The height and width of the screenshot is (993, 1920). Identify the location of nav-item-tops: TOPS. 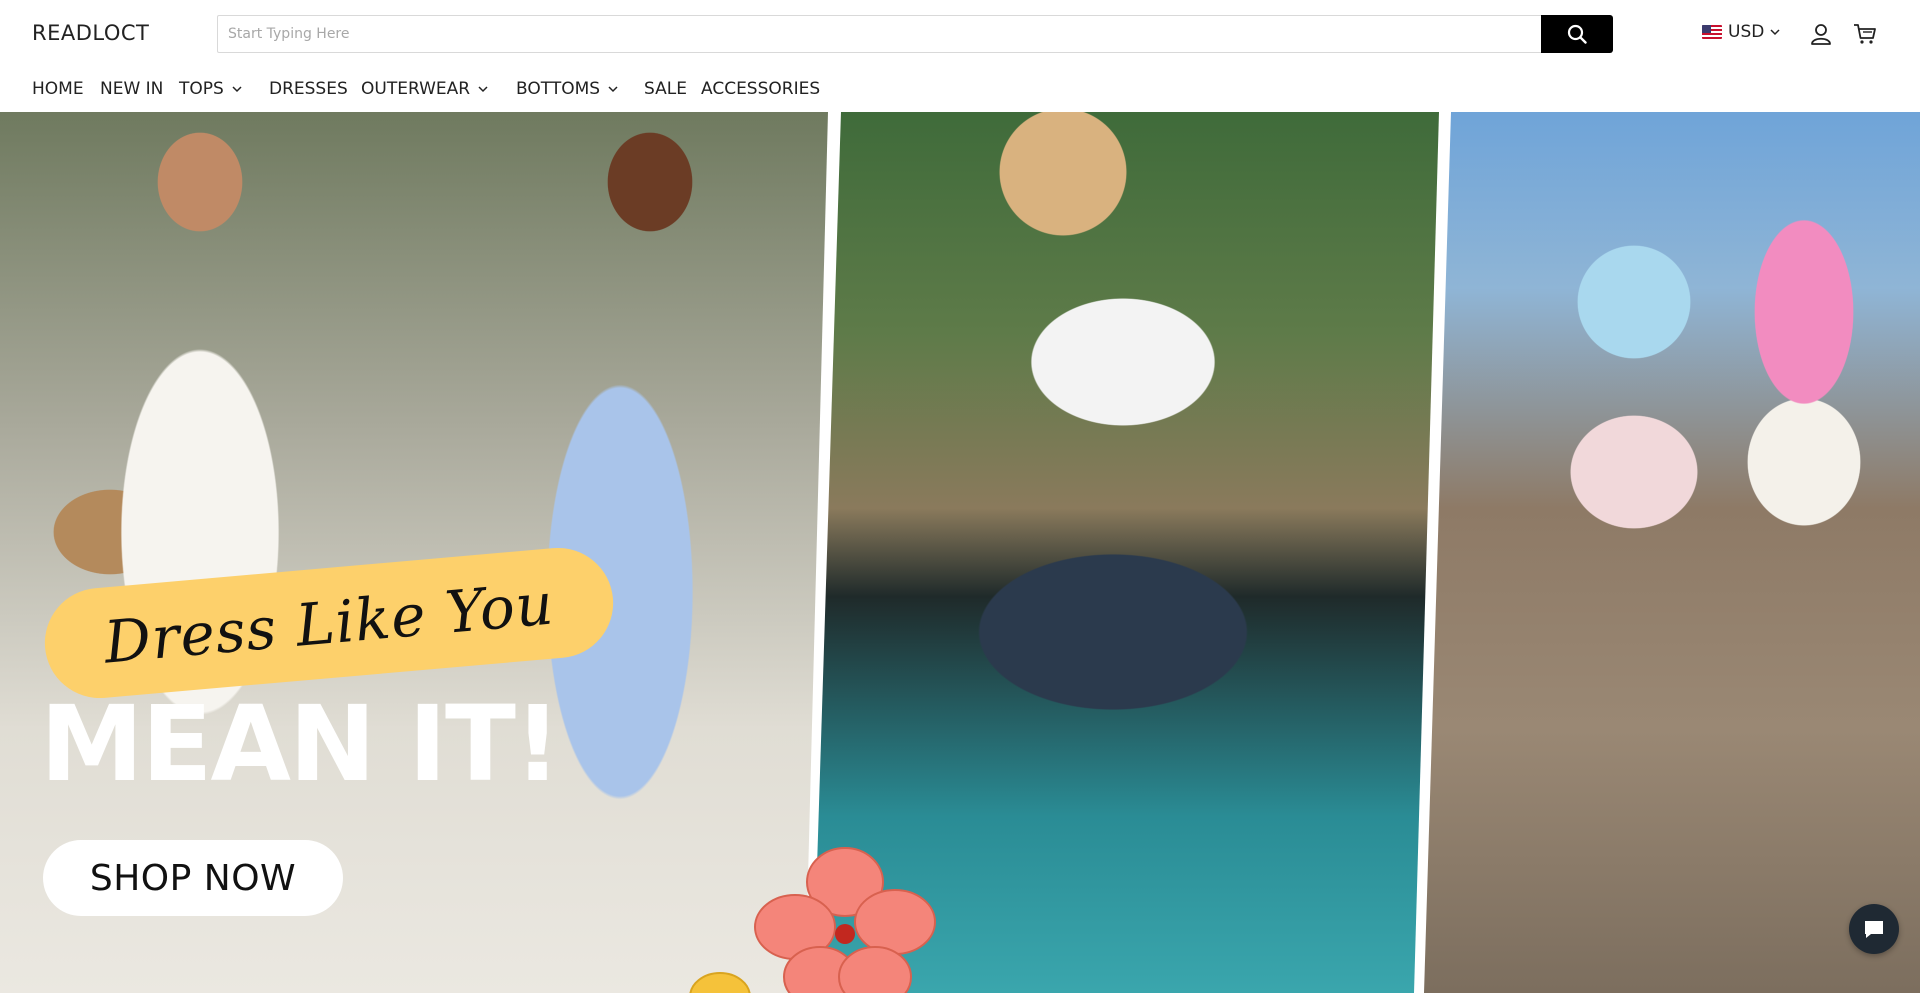
(210, 89).